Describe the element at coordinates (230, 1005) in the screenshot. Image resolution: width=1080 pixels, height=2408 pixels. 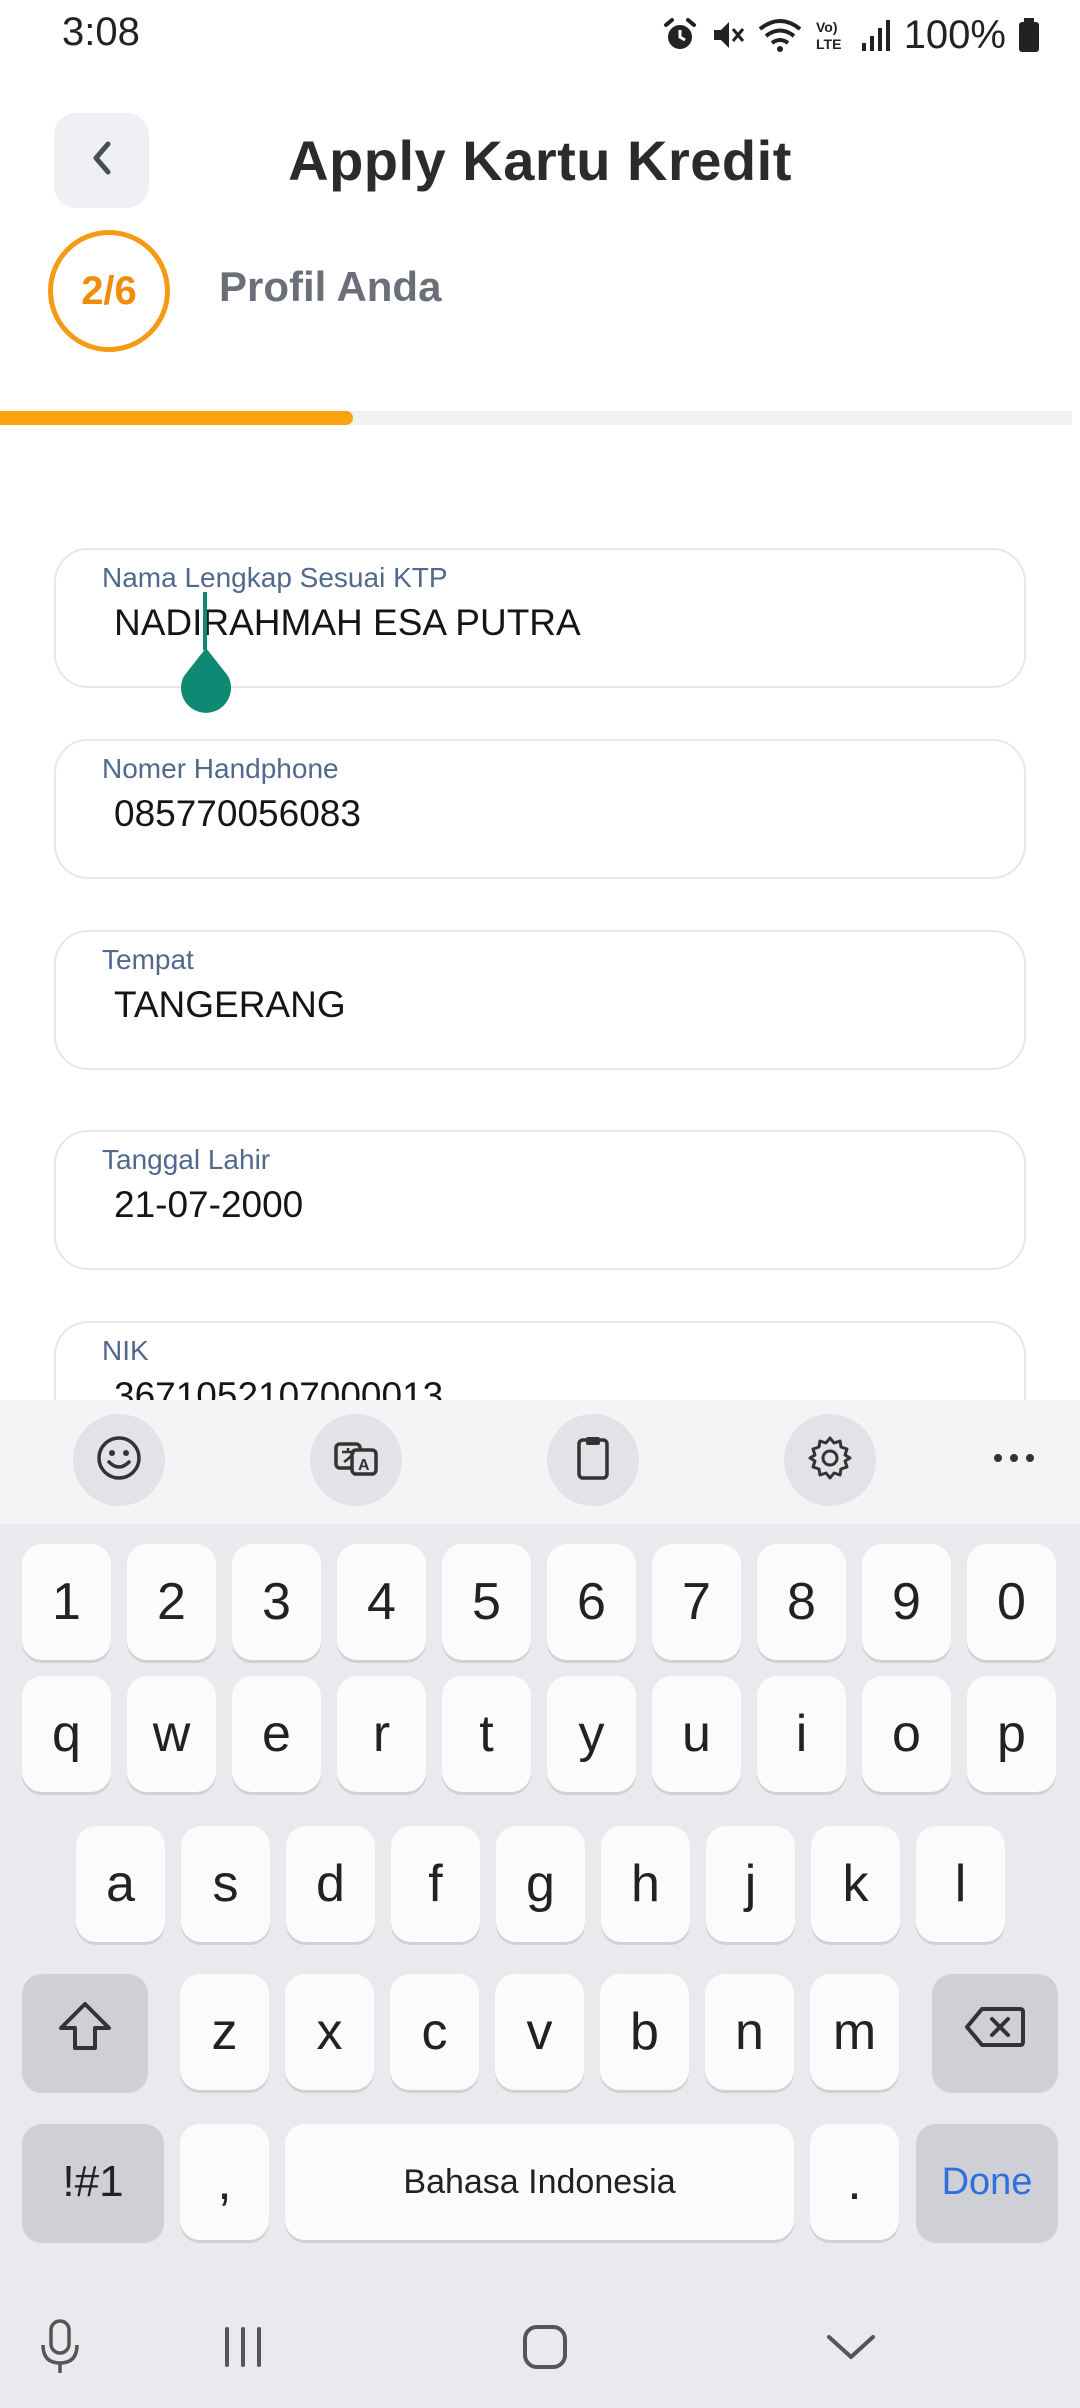
I see `birthplace-value: TANGERANG` at that location.